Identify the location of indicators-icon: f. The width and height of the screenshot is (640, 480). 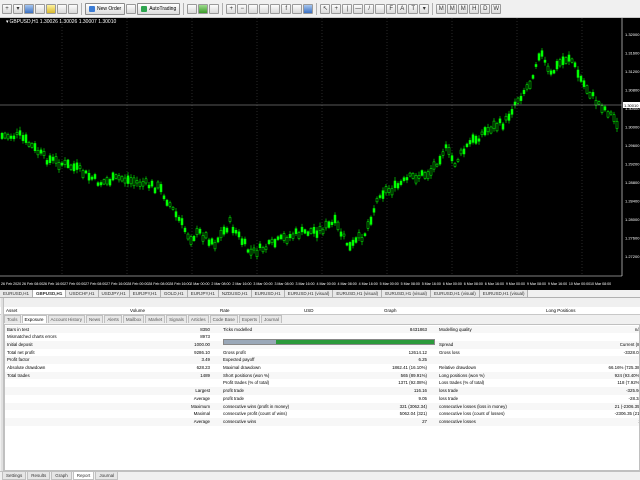
(286, 8).